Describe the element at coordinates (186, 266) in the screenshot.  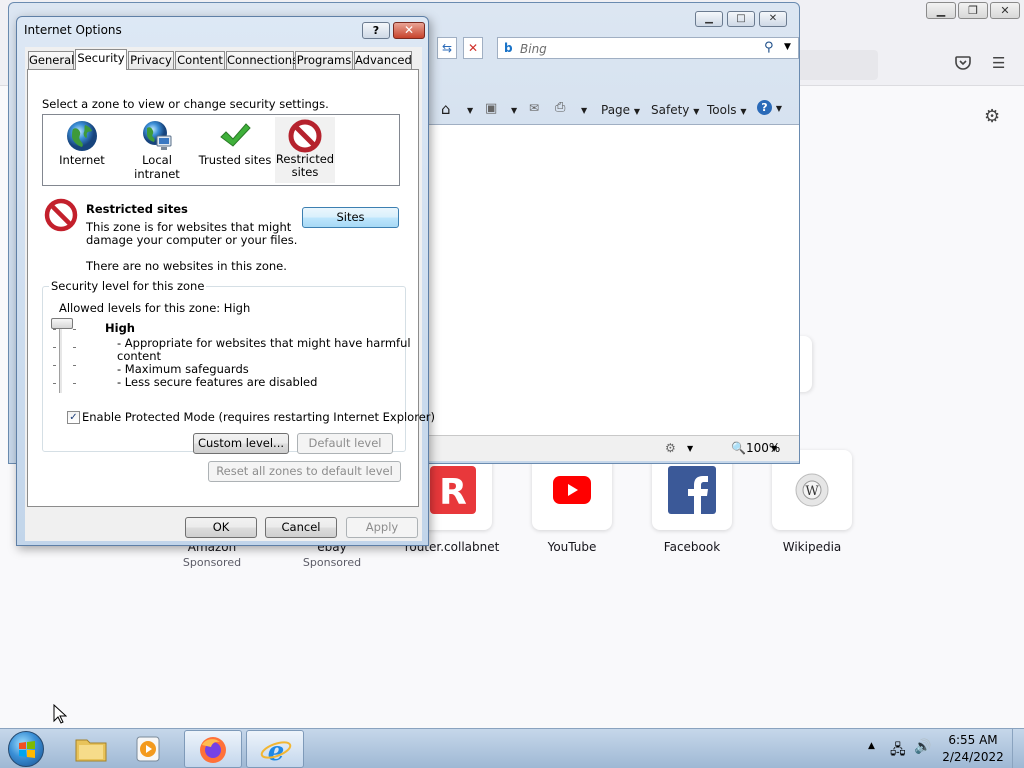
I see `zone-sites-note: There are no websites in this zone.` at that location.